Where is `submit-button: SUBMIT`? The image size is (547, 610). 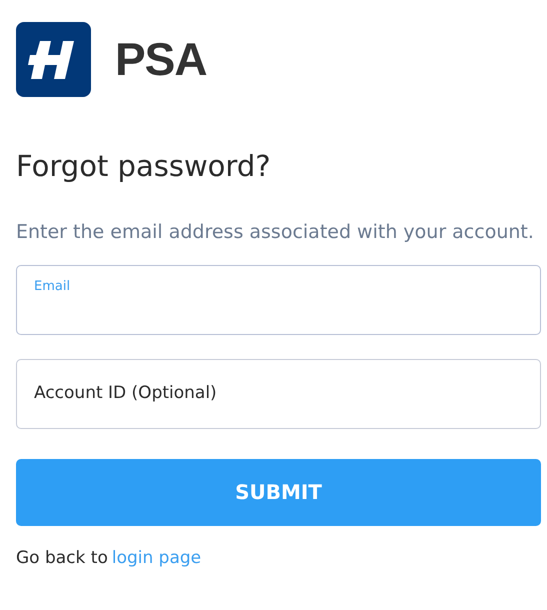 submit-button: SUBMIT is located at coordinates (278, 492).